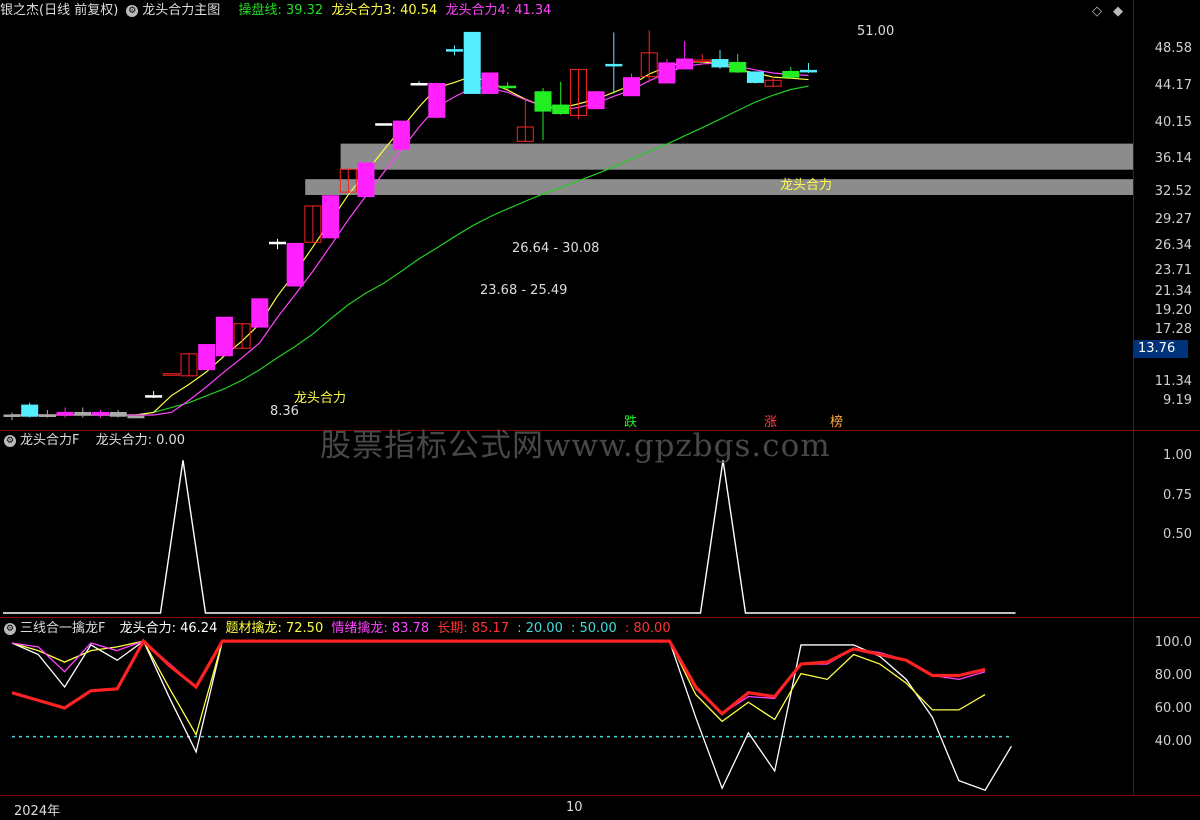 This screenshot has width=1200, height=820. What do you see at coordinates (1173, 85) in the screenshot?
I see `price-tick: 44.17` at bounding box center [1173, 85].